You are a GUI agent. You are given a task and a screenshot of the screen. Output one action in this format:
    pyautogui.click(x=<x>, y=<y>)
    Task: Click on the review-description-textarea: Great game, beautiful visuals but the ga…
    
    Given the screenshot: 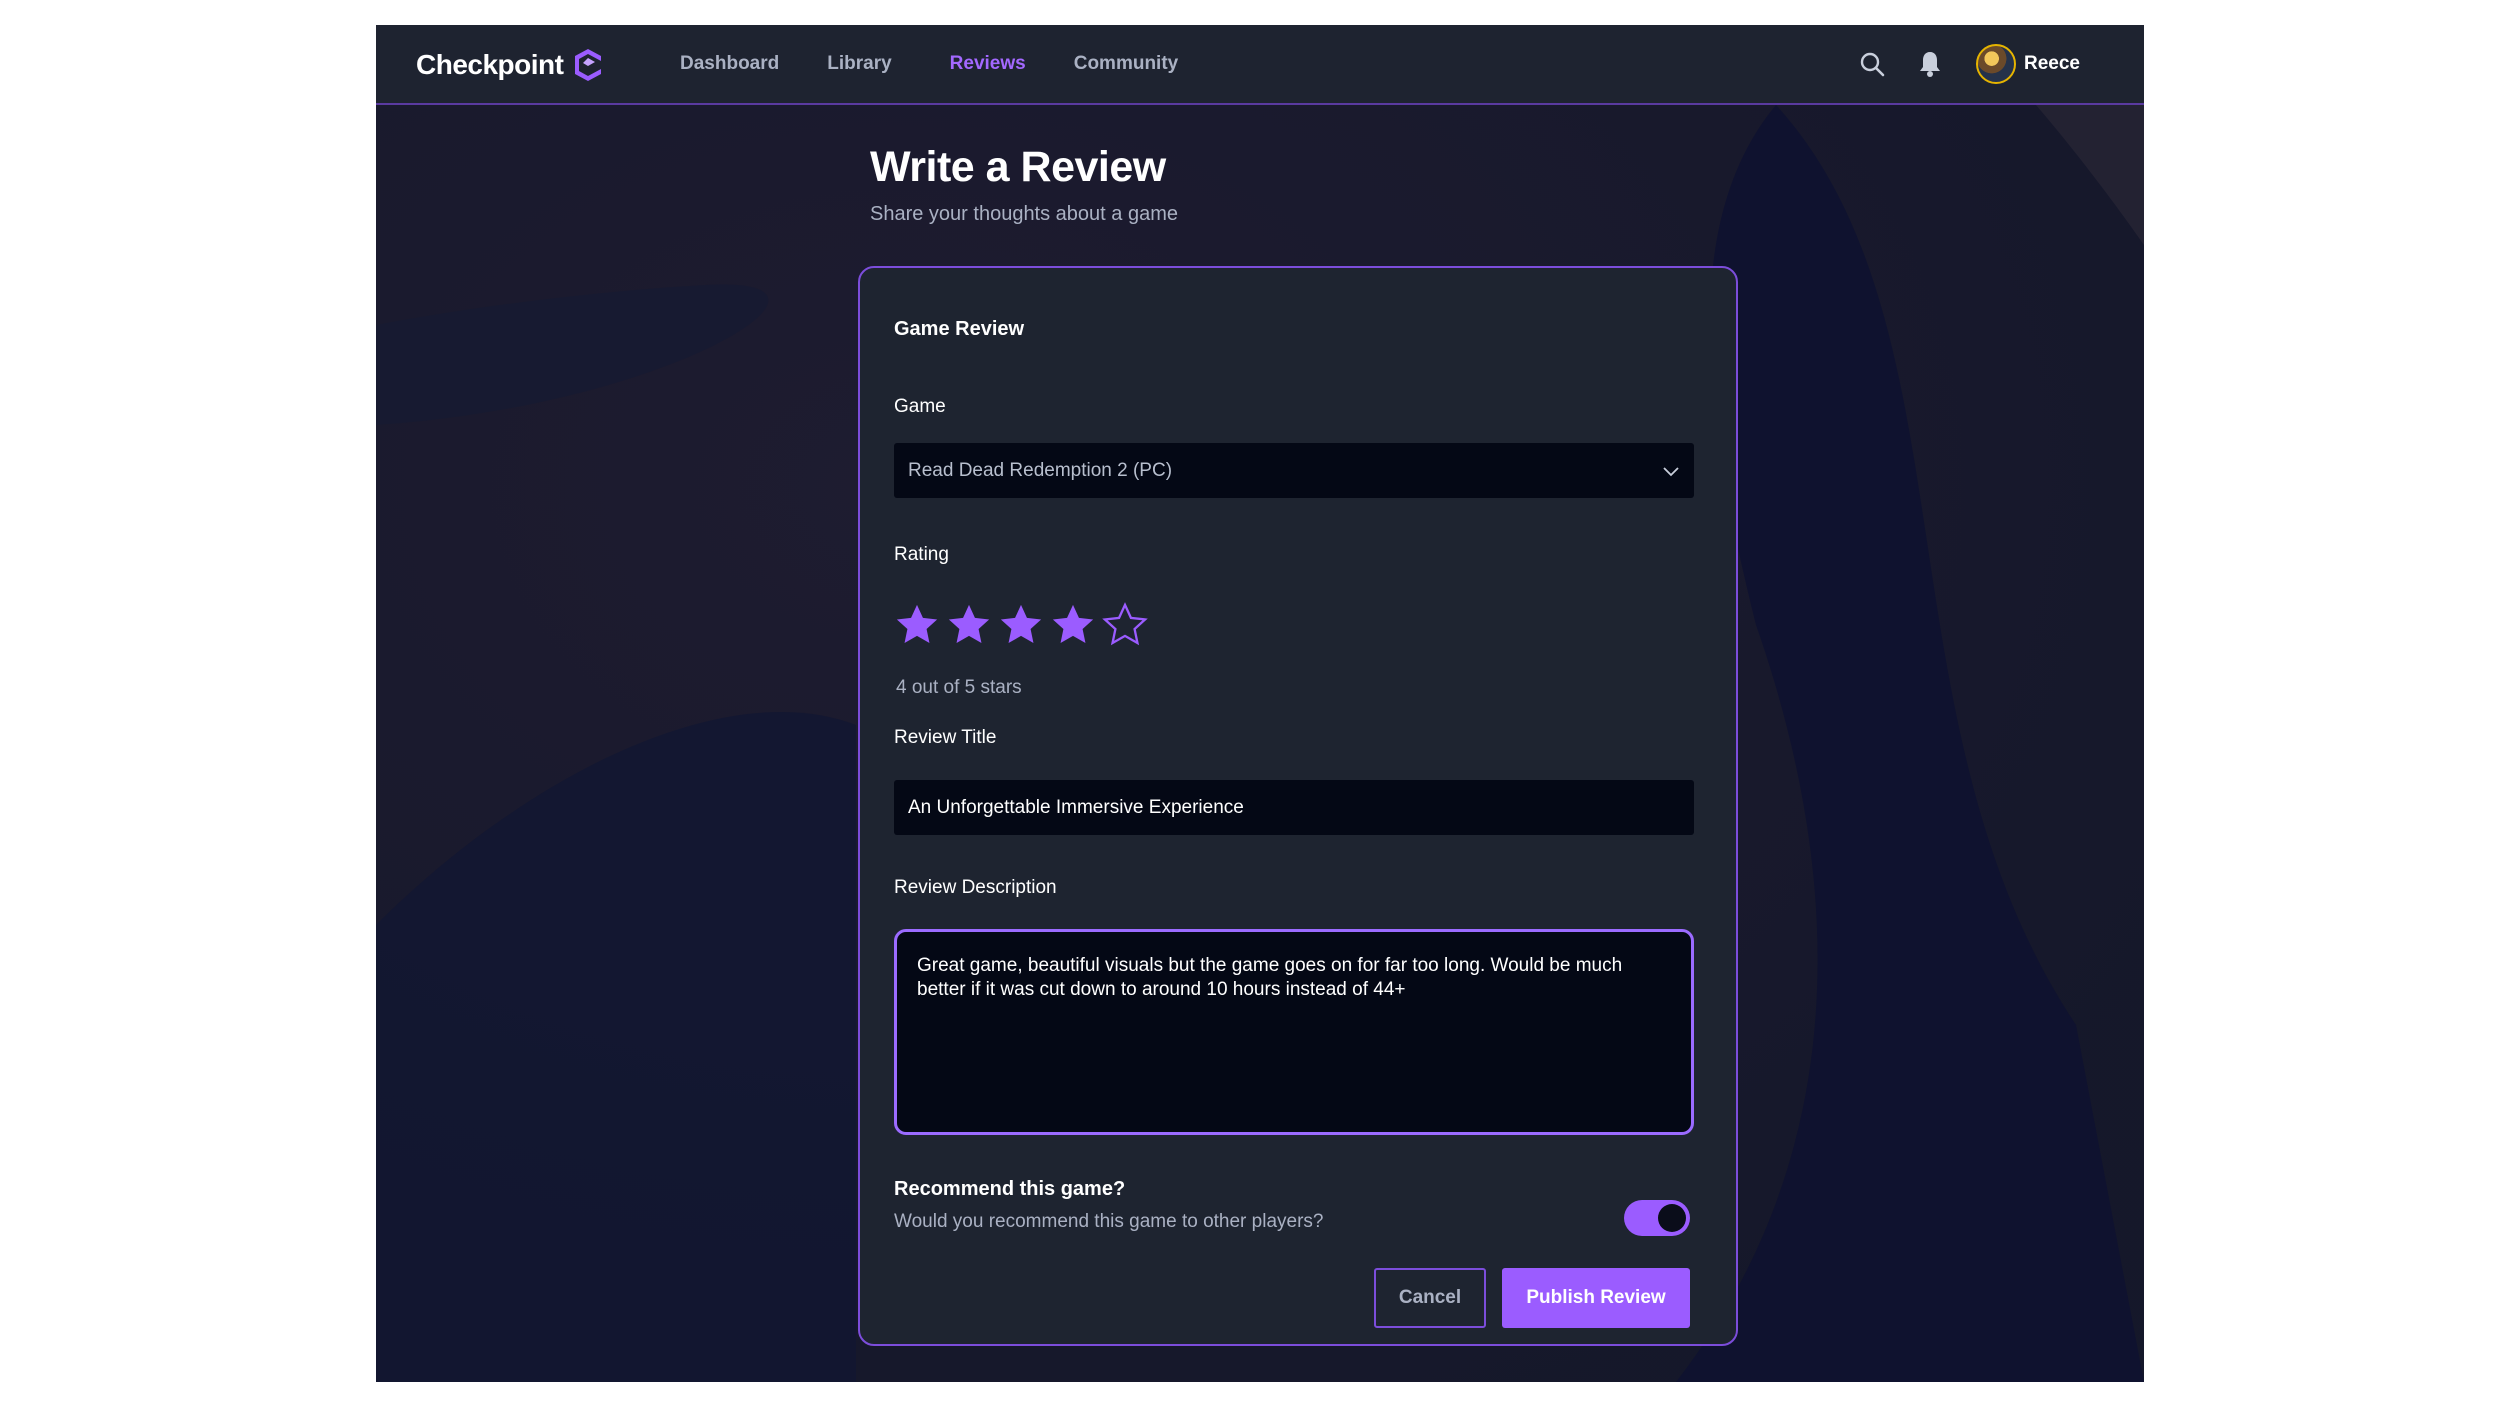 What is the action you would take?
    pyautogui.click(x=1294, y=1032)
    